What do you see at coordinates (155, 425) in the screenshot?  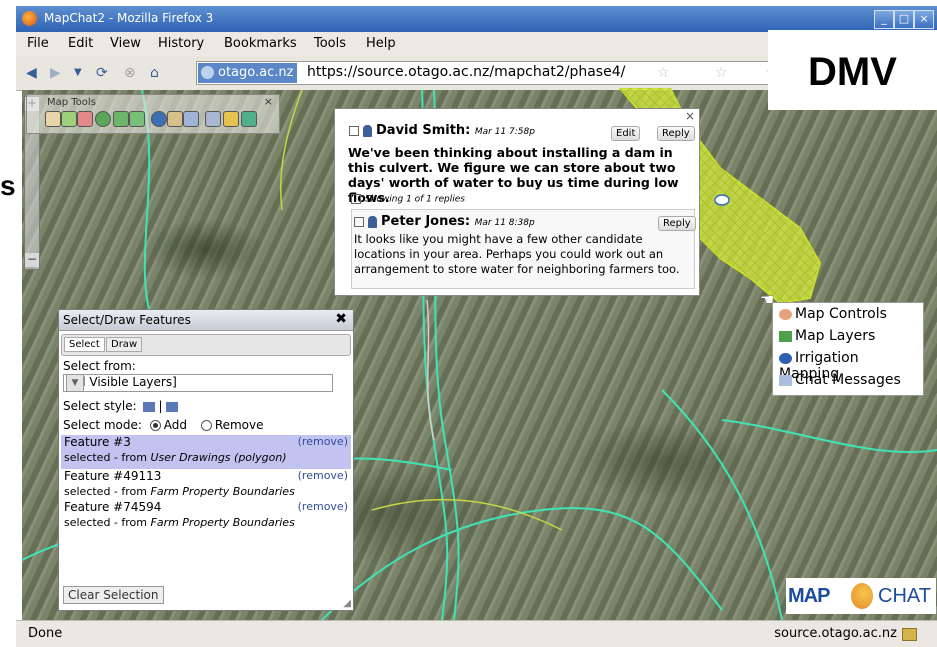 I see `mode-add-radio` at bounding box center [155, 425].